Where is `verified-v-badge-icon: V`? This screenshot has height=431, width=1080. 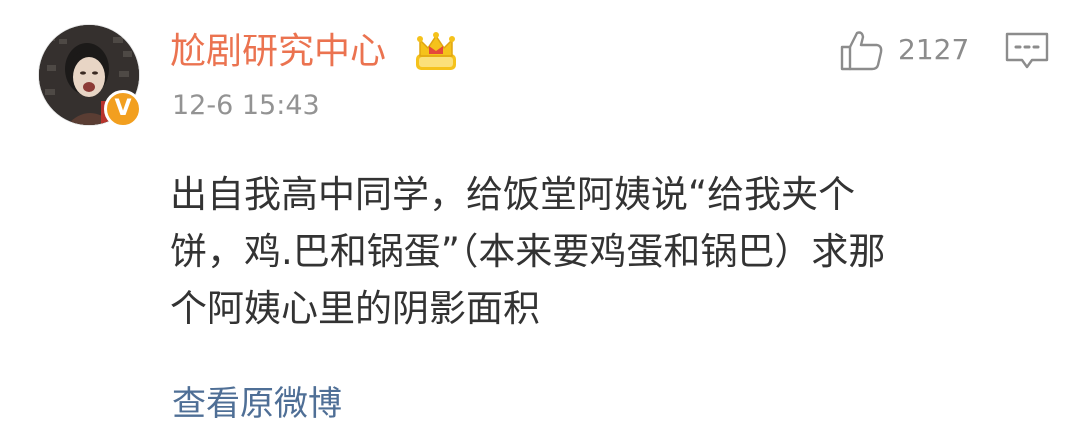
verified-v-badge-icon: V is located at coordinates (123, 109).